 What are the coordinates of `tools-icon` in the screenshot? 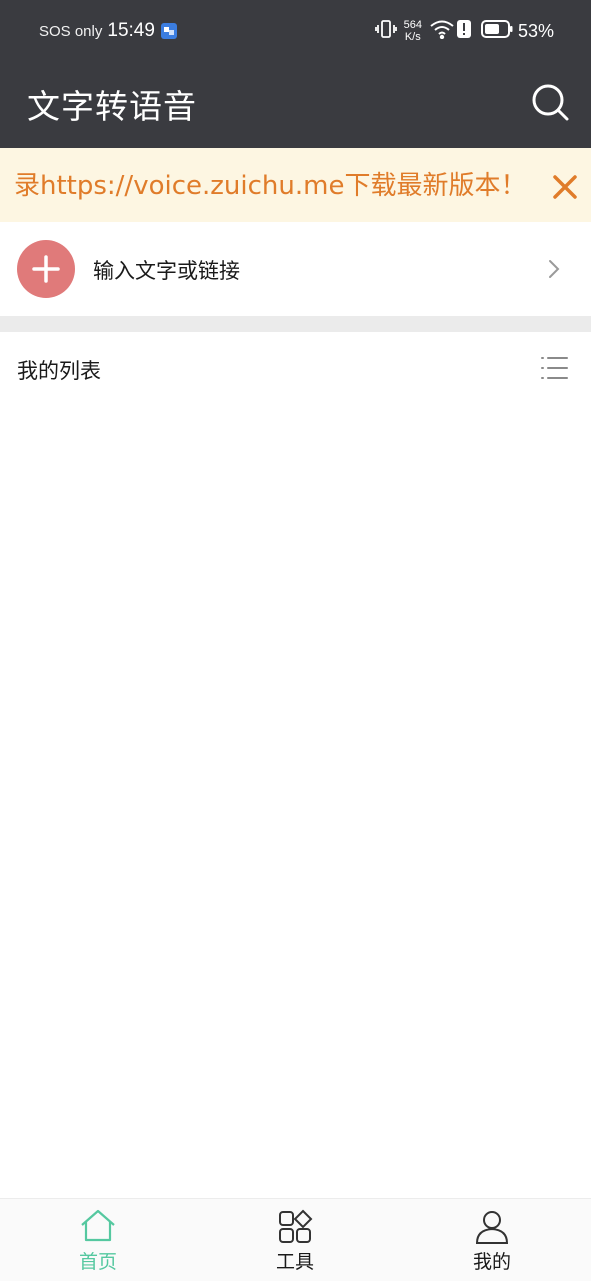 It's located at (296, 1226).